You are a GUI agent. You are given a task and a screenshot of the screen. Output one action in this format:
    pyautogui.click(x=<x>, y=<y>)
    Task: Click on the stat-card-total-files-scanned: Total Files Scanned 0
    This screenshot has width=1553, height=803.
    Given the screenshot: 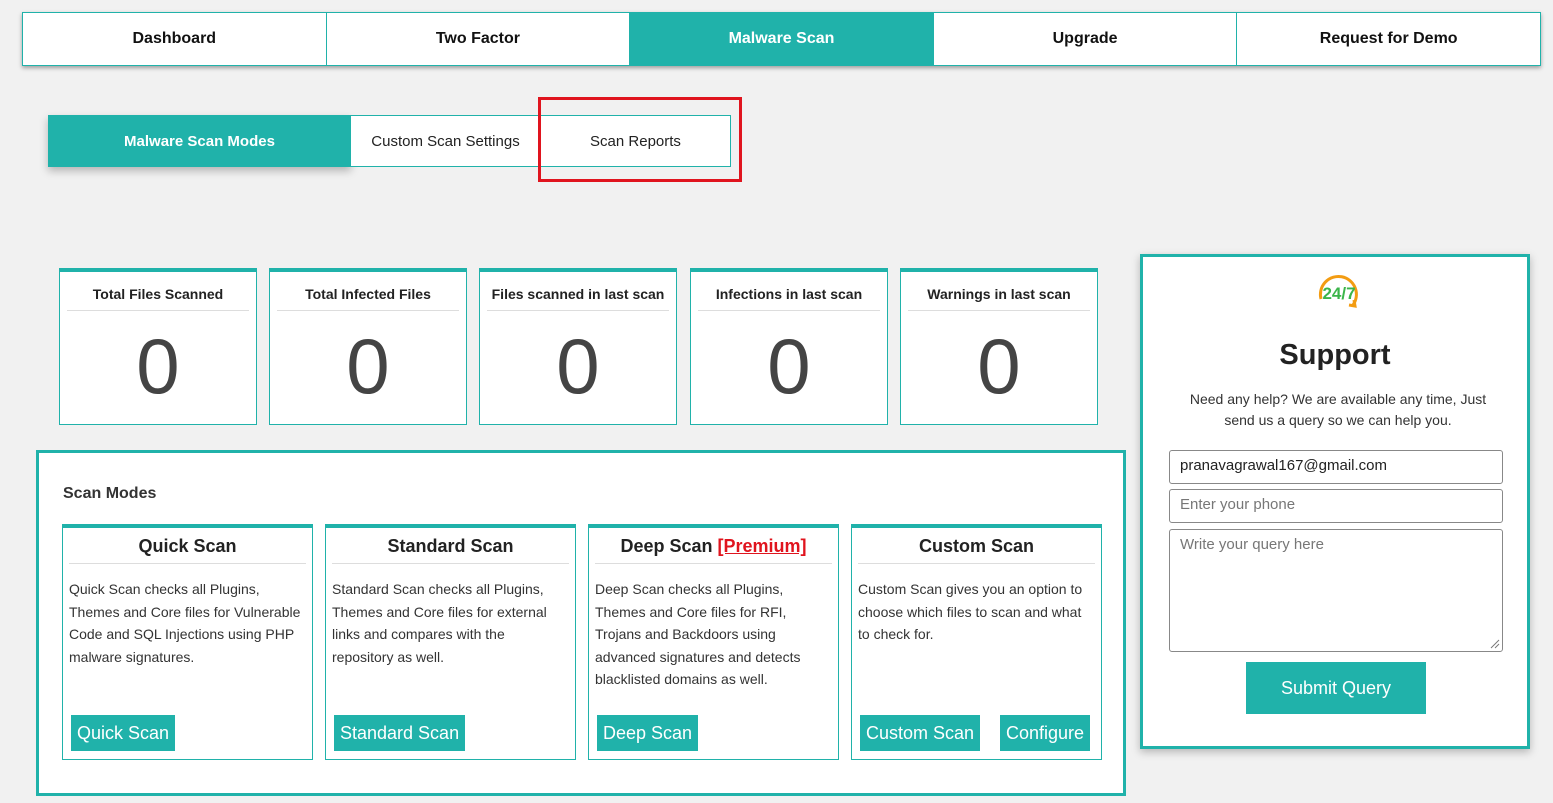 What is the action you would take?
    pyautogui.click(x=158, y=346)
    